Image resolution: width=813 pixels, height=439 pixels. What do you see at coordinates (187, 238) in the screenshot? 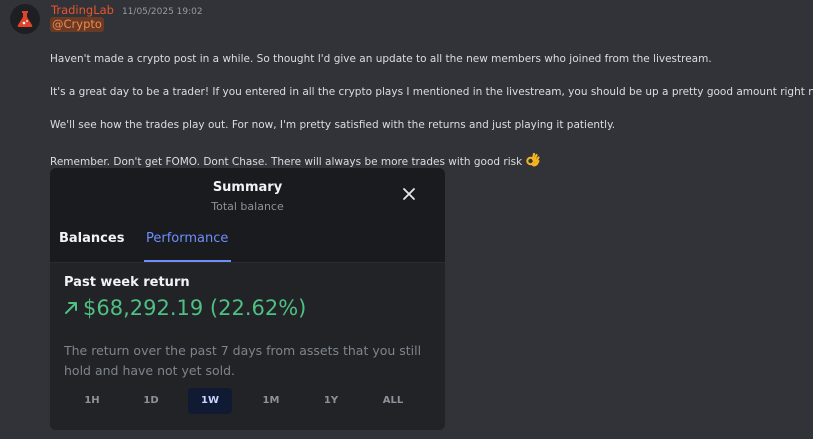
I see `tab-performance: Performance` at bounding box center [187, 238].